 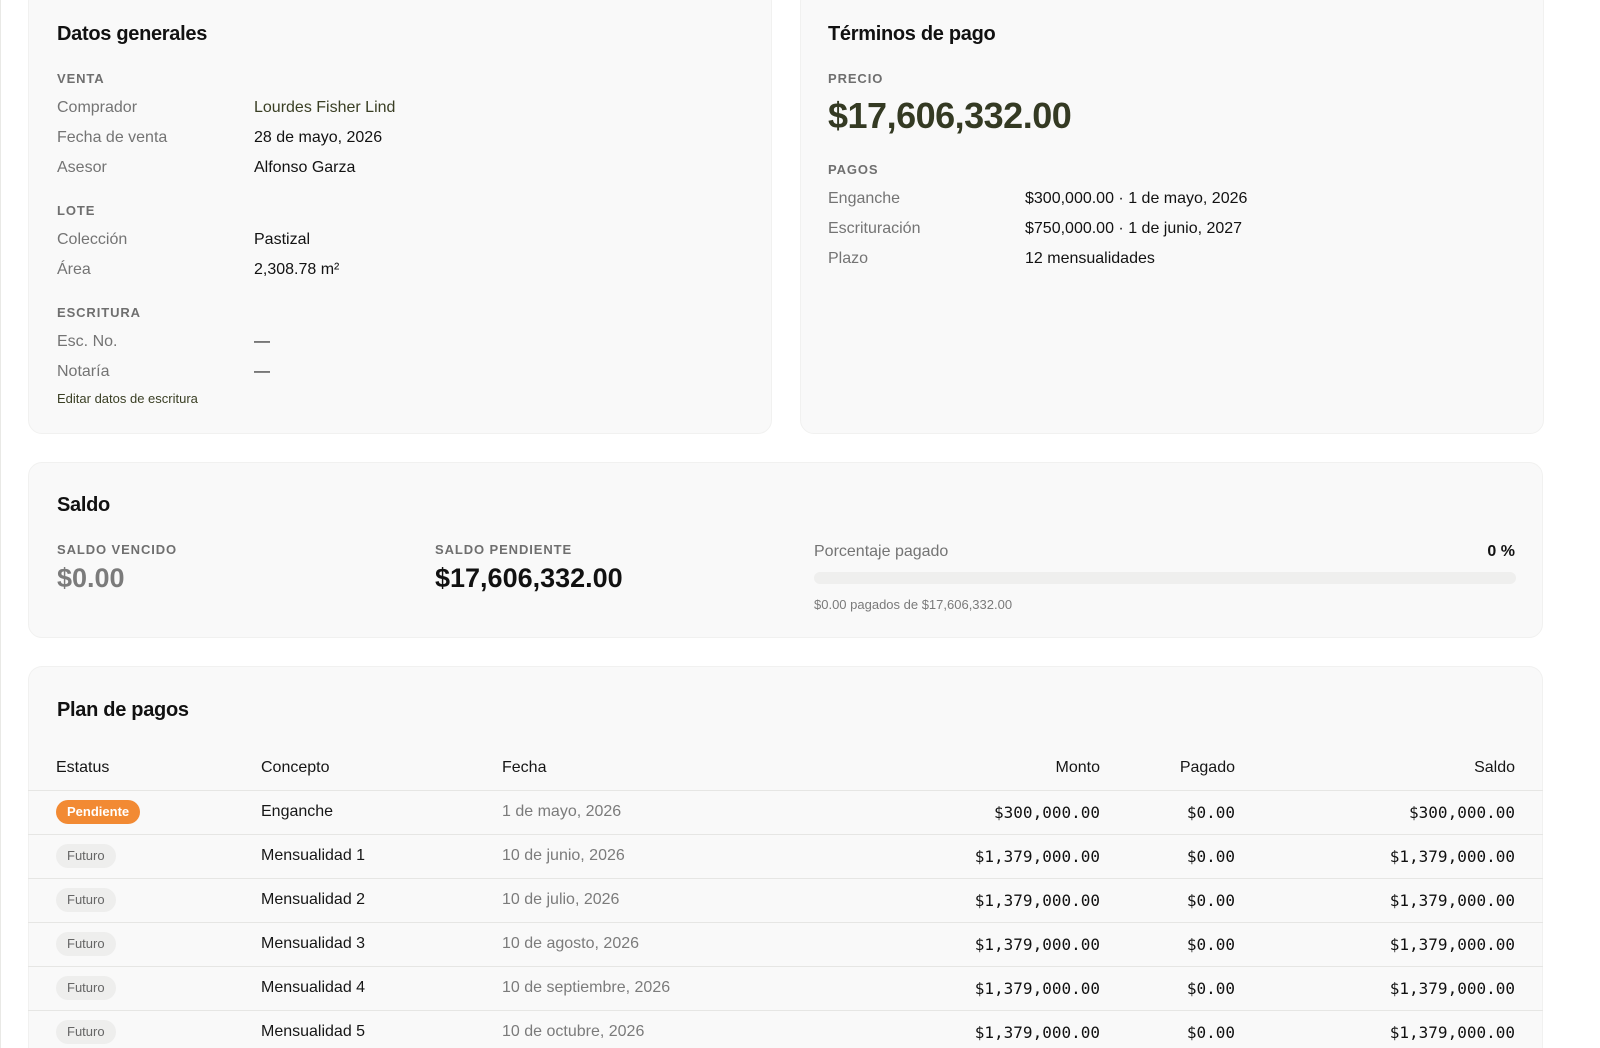 What do you see at coordinates (98, 812) in the screenshot?
I see `status-badge: Pendiente` at bounding box center [98, 812].